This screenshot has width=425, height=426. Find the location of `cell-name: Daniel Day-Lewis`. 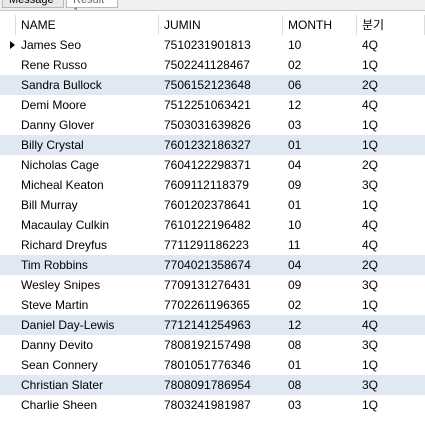

cell-name: Daniel Day-Lewis is located at coordinates (87, 325).